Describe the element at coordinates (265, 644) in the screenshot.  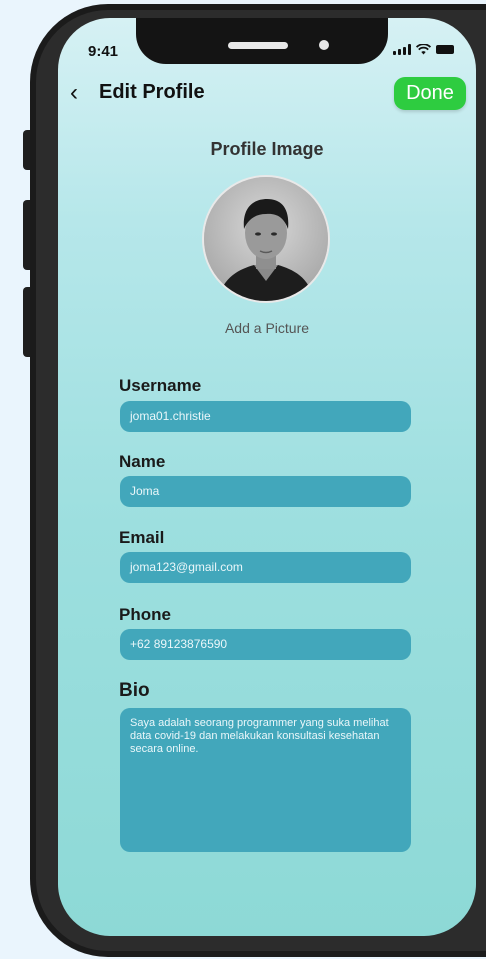
I see `phone-field: +62 89123876590` at that location.